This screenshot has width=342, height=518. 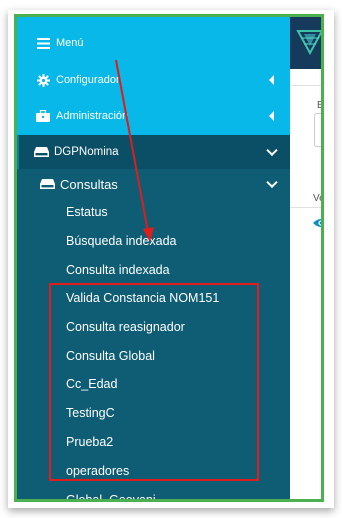 What do you see at coordinates (153, 80) in the screenshot?
I see `sidebar-item-configurador: Configurador` at bounding box center [153, 80].